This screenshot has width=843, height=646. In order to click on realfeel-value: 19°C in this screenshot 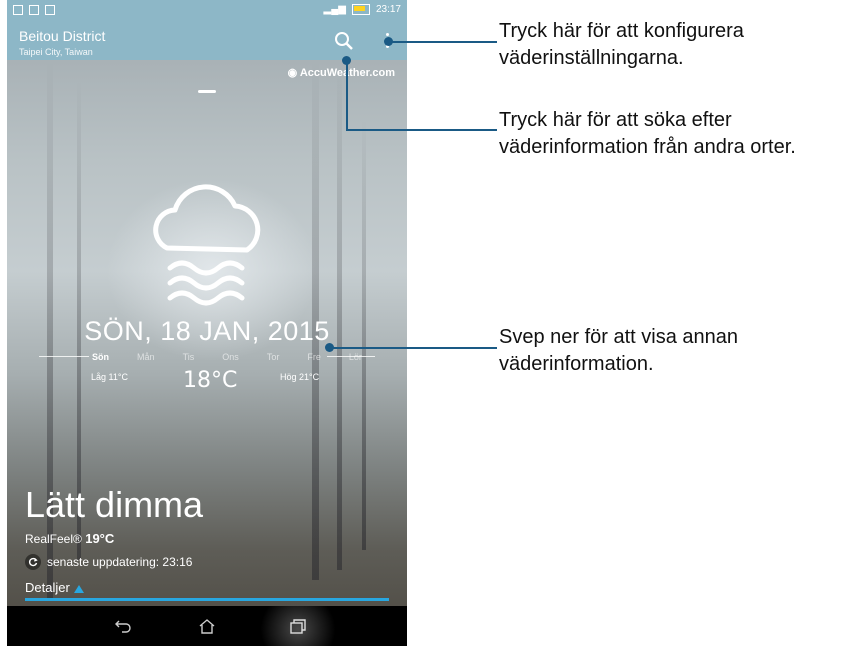, I will do `click(100, 538)`.